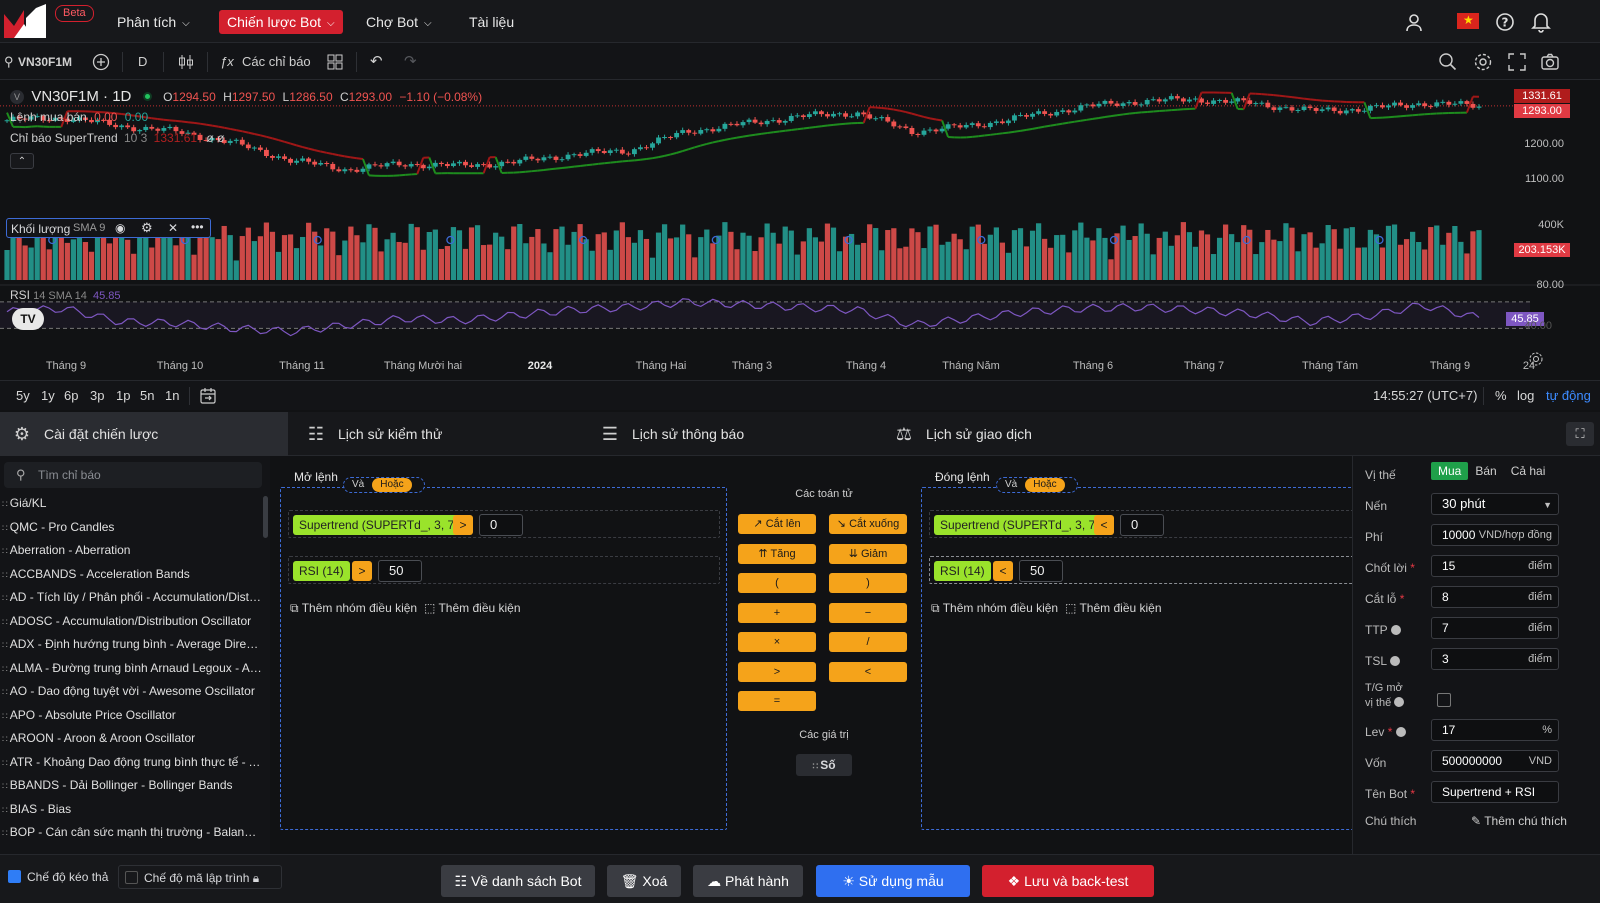 The image size is (1600, 903). What do you see at coordinates (60, 877) in the screenshot?
I see `drag-mode-toggle: Chế độ kéo thả` at bounding box center [60, 877].